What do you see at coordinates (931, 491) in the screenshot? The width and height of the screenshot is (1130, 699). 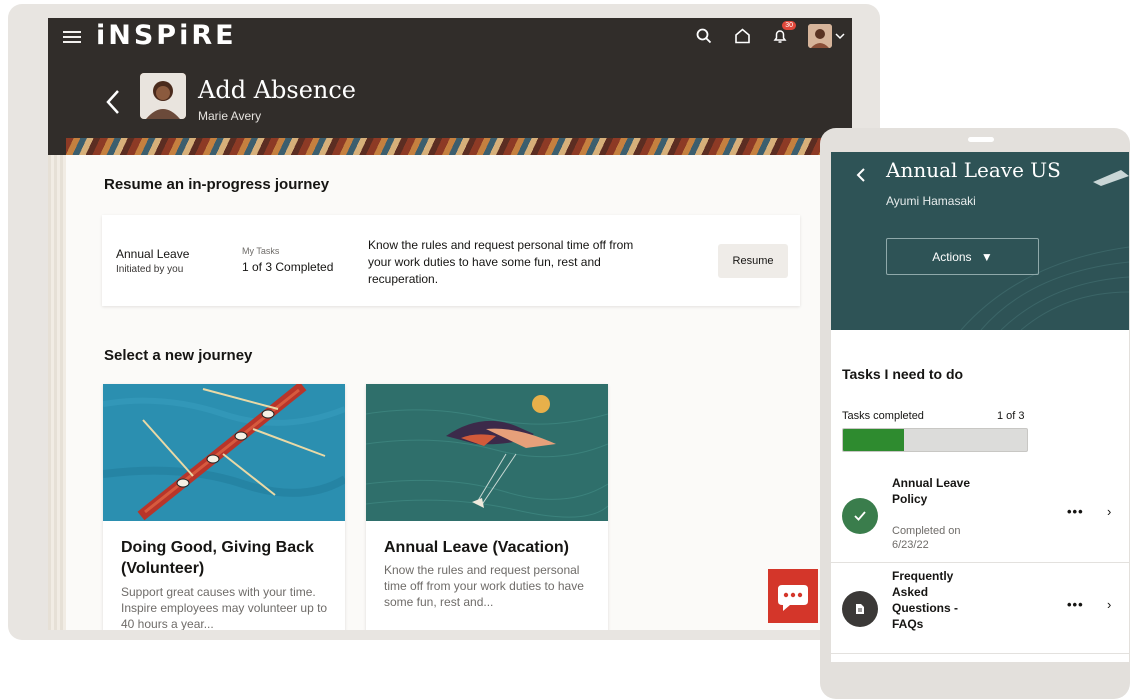 I see `task-title: Annual Leave Policy` at bounding box center [931, 491].